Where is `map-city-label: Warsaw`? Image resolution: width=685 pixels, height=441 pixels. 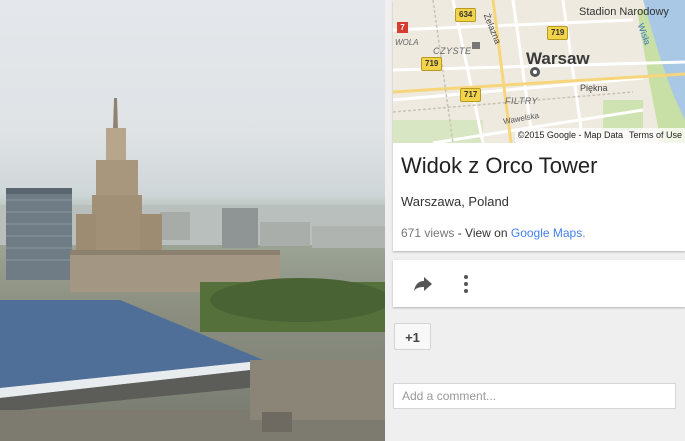
map-city-label: Warsaw is located at coordinates (558, 58).